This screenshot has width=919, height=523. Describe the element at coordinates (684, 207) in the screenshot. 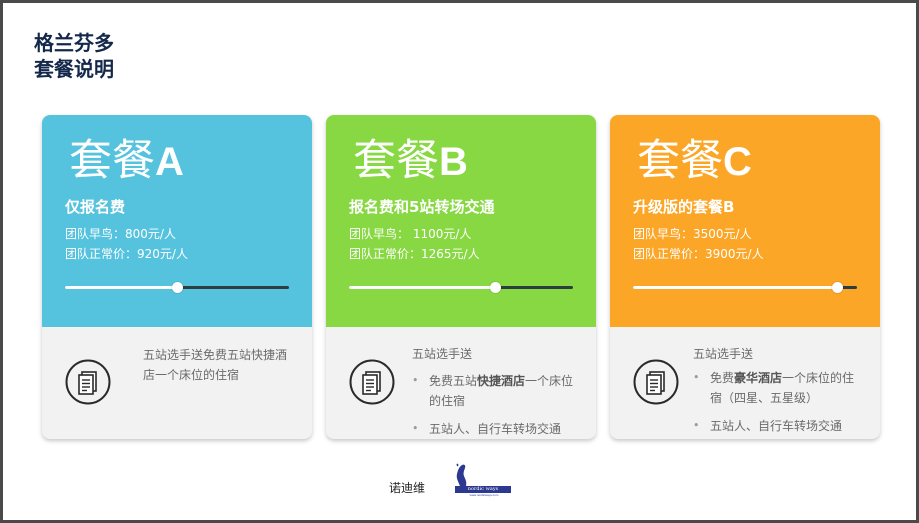

I see `package-c-subtitle: 升级版的套餐B` at that location.